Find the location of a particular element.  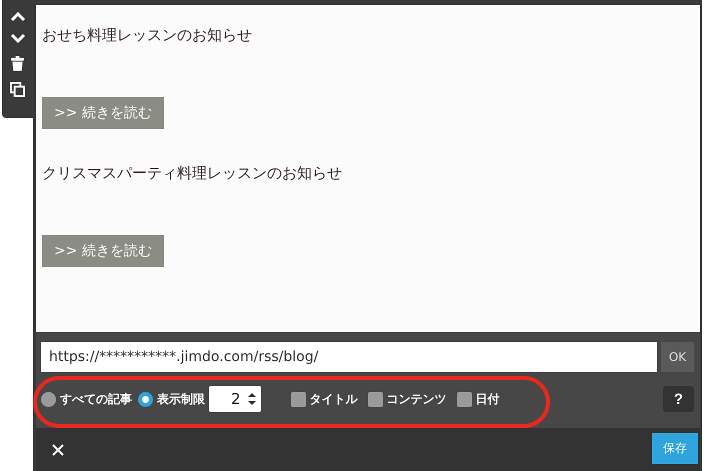

chevron-down-icon is located at coordinates (18, 39).